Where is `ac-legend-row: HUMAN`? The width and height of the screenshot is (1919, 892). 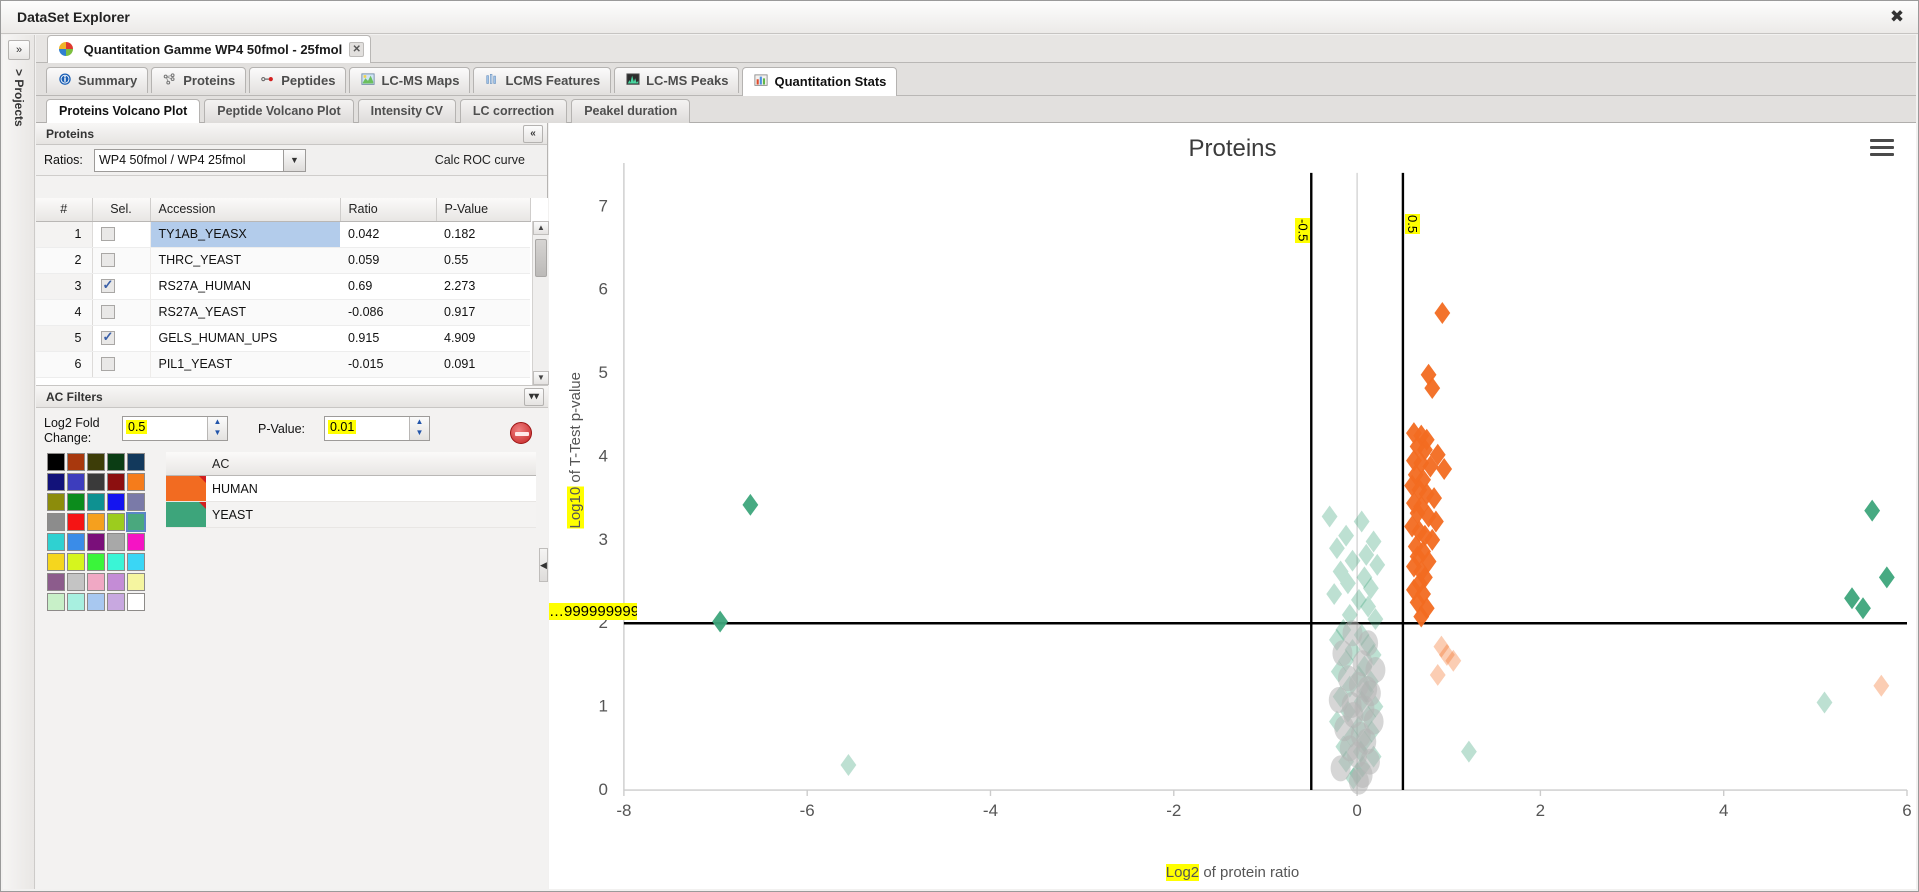
ac-legend-row: HUMAN is located at coordinates (351, 489).